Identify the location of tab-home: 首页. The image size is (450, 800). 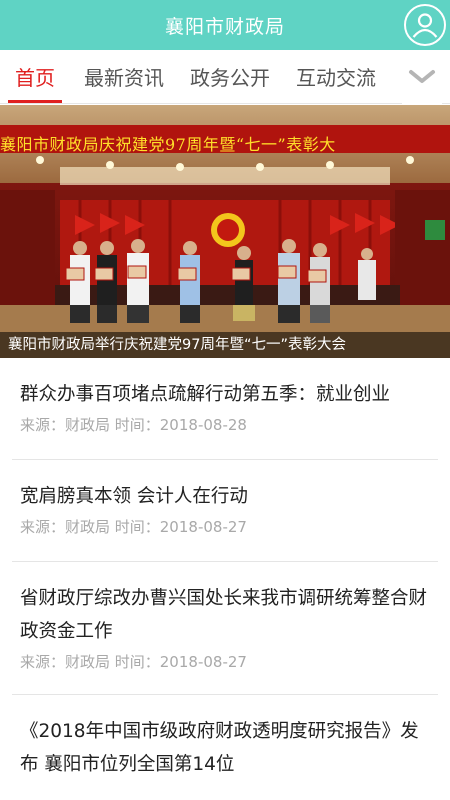
(35, 76).